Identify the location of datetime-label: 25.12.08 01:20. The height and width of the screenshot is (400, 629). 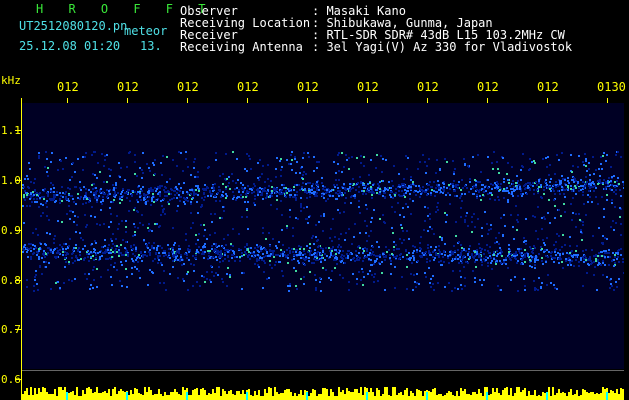
(70, 46).